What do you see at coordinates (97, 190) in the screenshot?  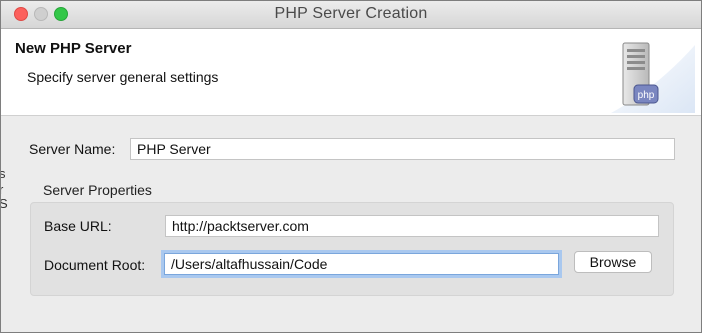 I see `server-properties-group-title: Server Properties` at bounding box center [97, 190].